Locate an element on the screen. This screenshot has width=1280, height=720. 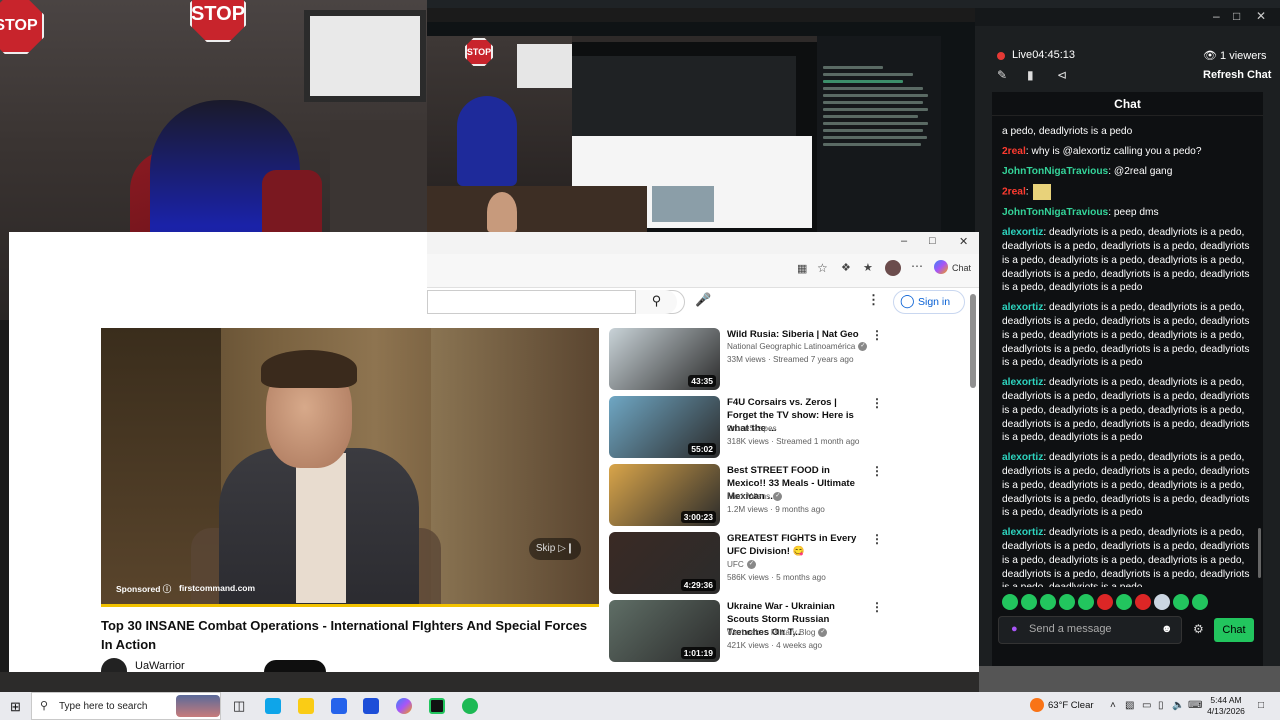
close-icon: ✕ is located at coordinates (1261, 16).